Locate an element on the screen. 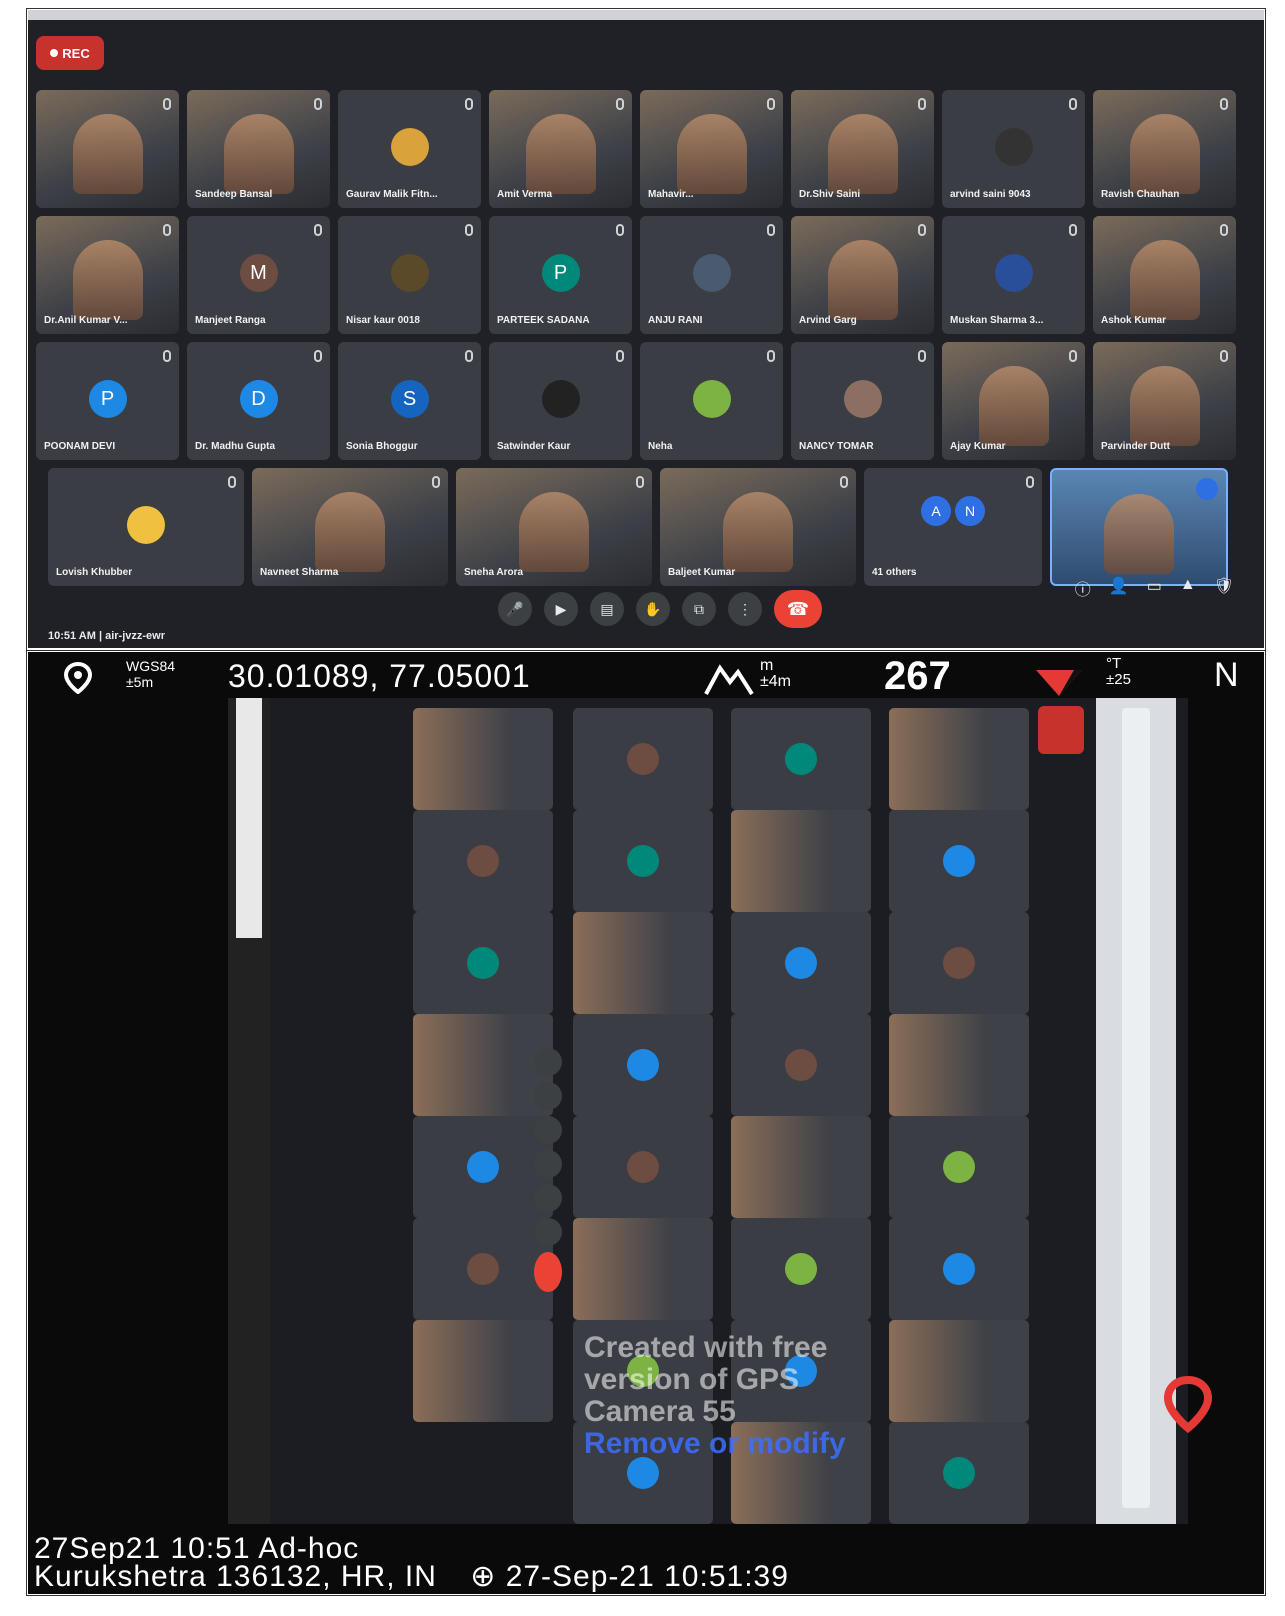  participant-tile: Sneha Arora is located at coordinates (554, 527).